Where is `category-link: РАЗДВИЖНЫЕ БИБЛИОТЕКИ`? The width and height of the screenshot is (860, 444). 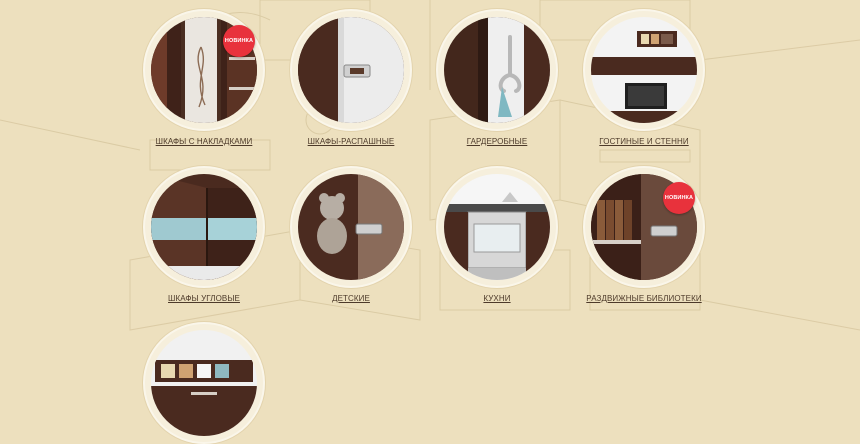 category-link: РАЗДВИЖНЫЕ БИБЛИОТЕКИ is located at coordinates (643, 298).